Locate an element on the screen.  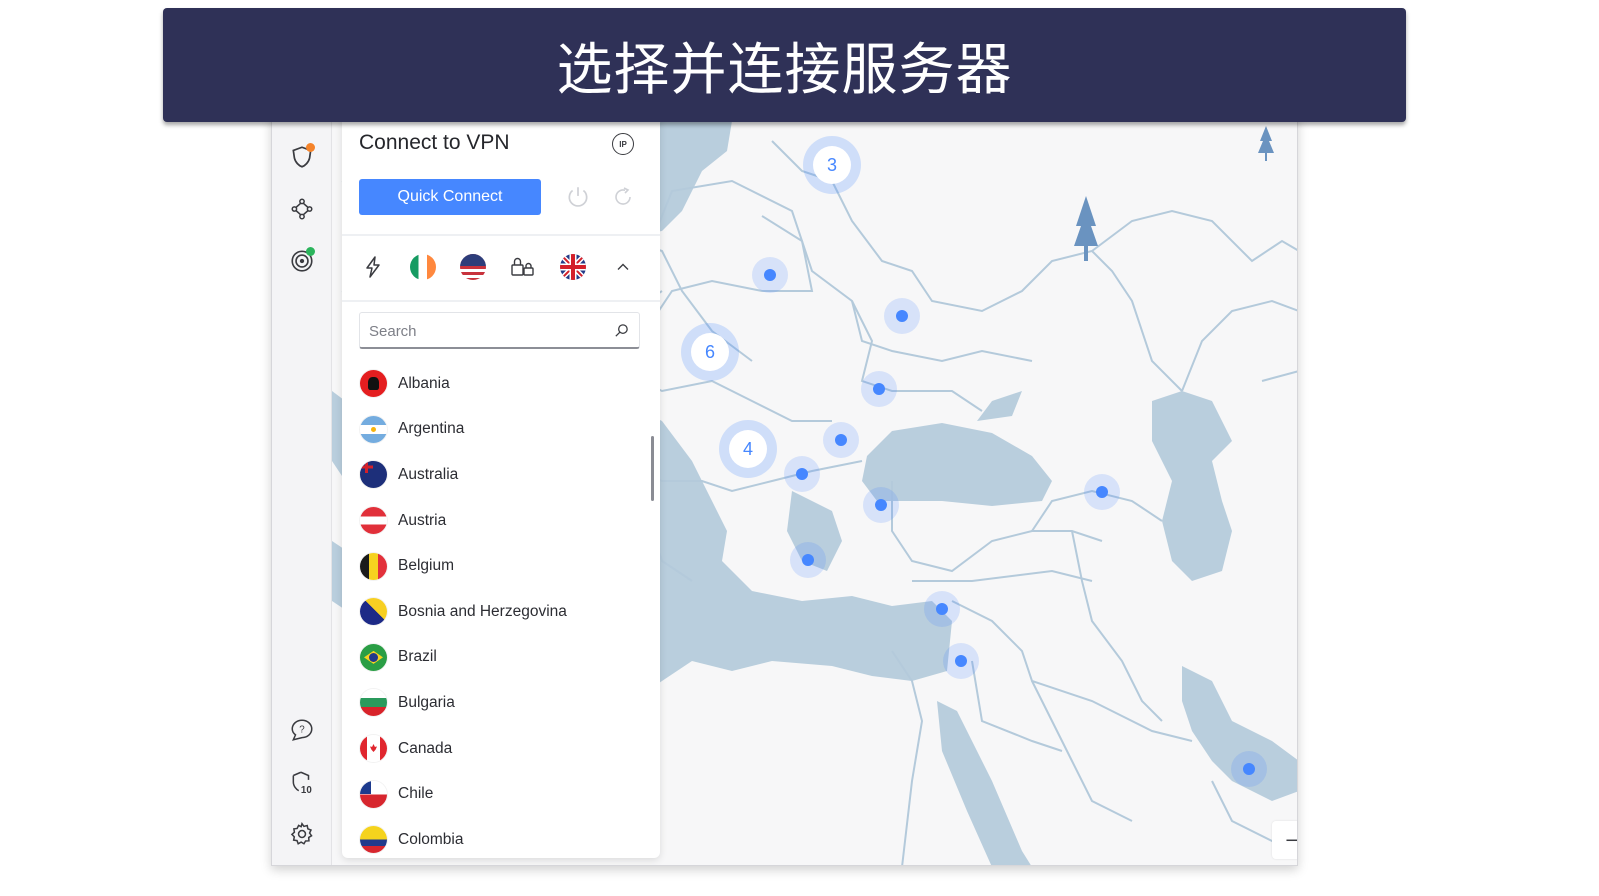
server-marker-cyprus is located at coordinates (942, 609).